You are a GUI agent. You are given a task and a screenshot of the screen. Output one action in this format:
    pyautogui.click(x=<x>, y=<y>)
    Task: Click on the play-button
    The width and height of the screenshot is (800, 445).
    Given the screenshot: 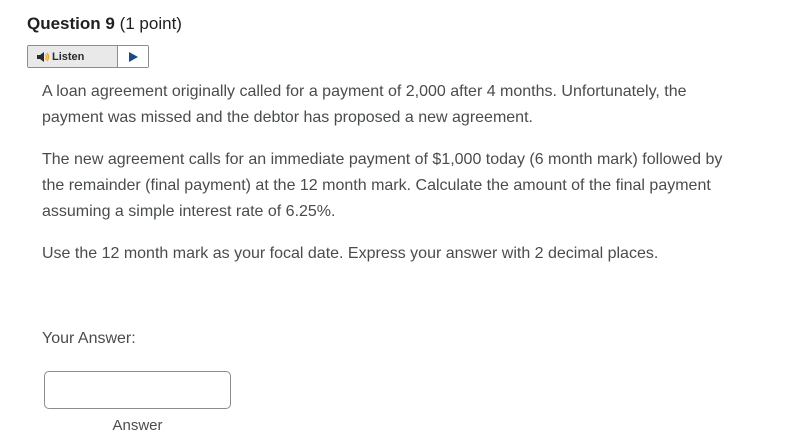 What is the action you would take?
    pyautogui.click(x=133, y=56)
    